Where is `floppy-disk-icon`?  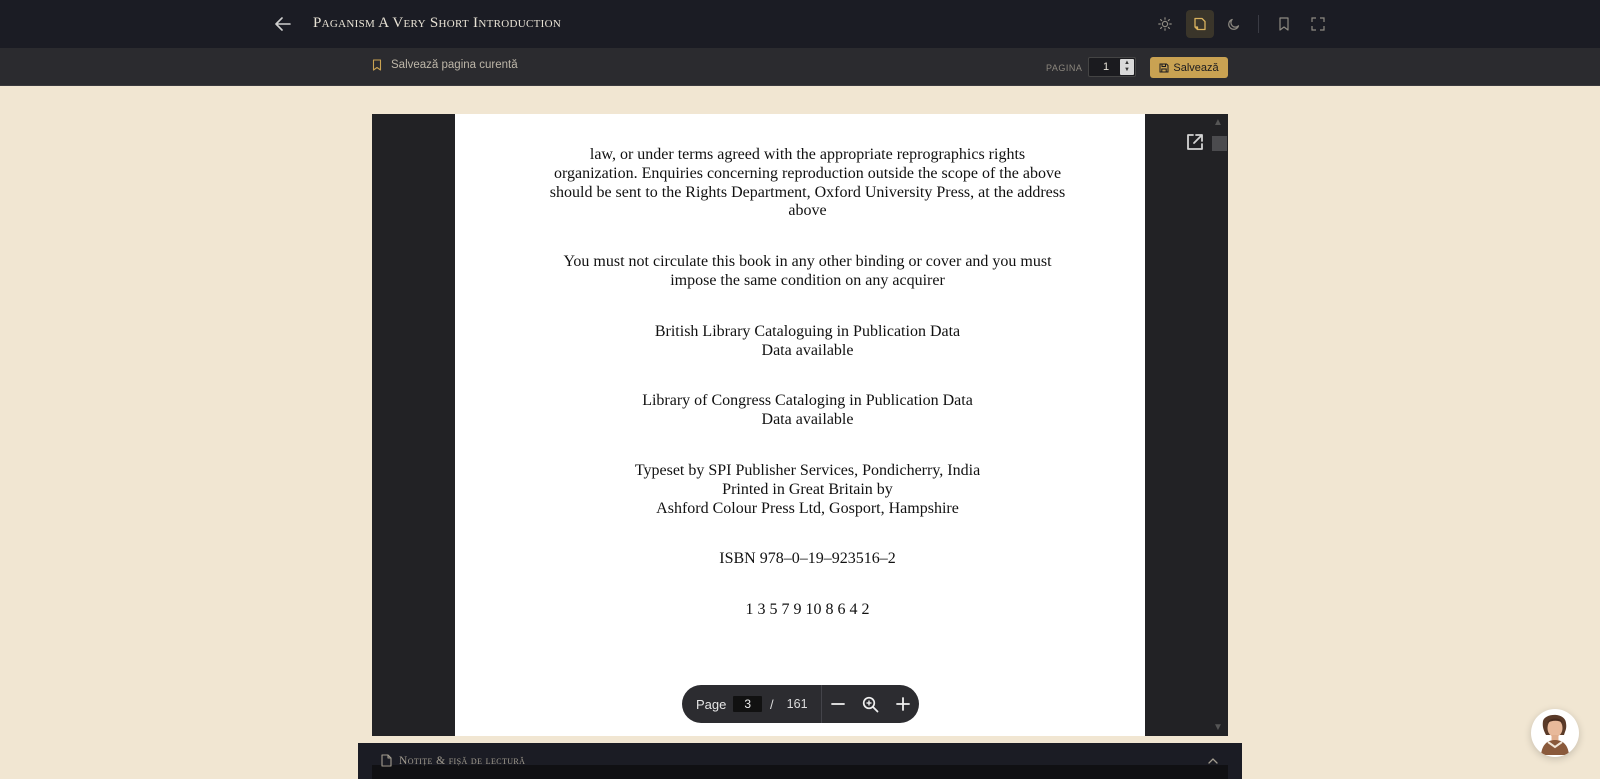 floppy-disk-icon is located at coordinates (1164, 67).